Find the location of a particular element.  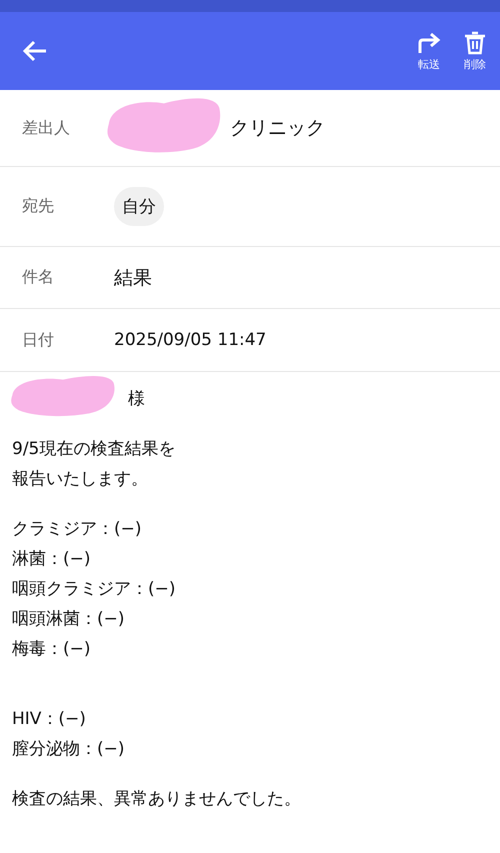

forward-arrow-icon is located at coordinates (429, 42).